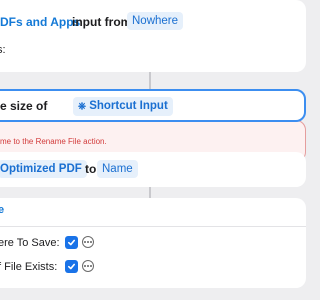  I want to click on where-to-save-checkbox, so click(71, 242).